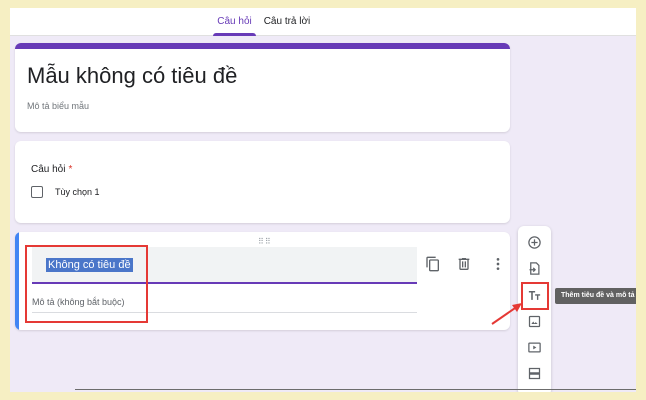 The width and height of the screenshot is (646, 400). I want to click on active-card-indicator, so click(17, 281).